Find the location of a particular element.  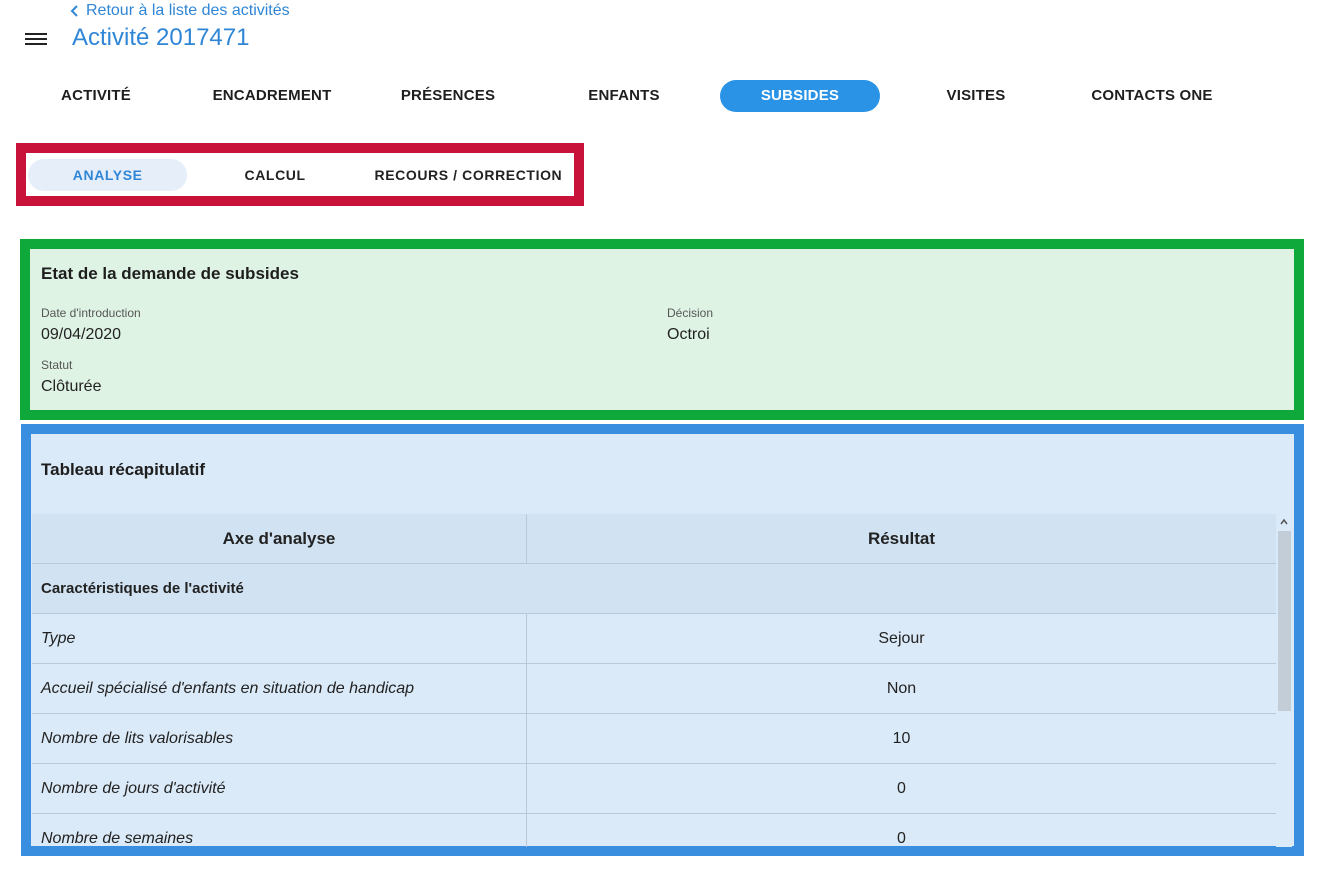

status-card-title: Etat de la demande de subsides is located at coordinates (170, 273).